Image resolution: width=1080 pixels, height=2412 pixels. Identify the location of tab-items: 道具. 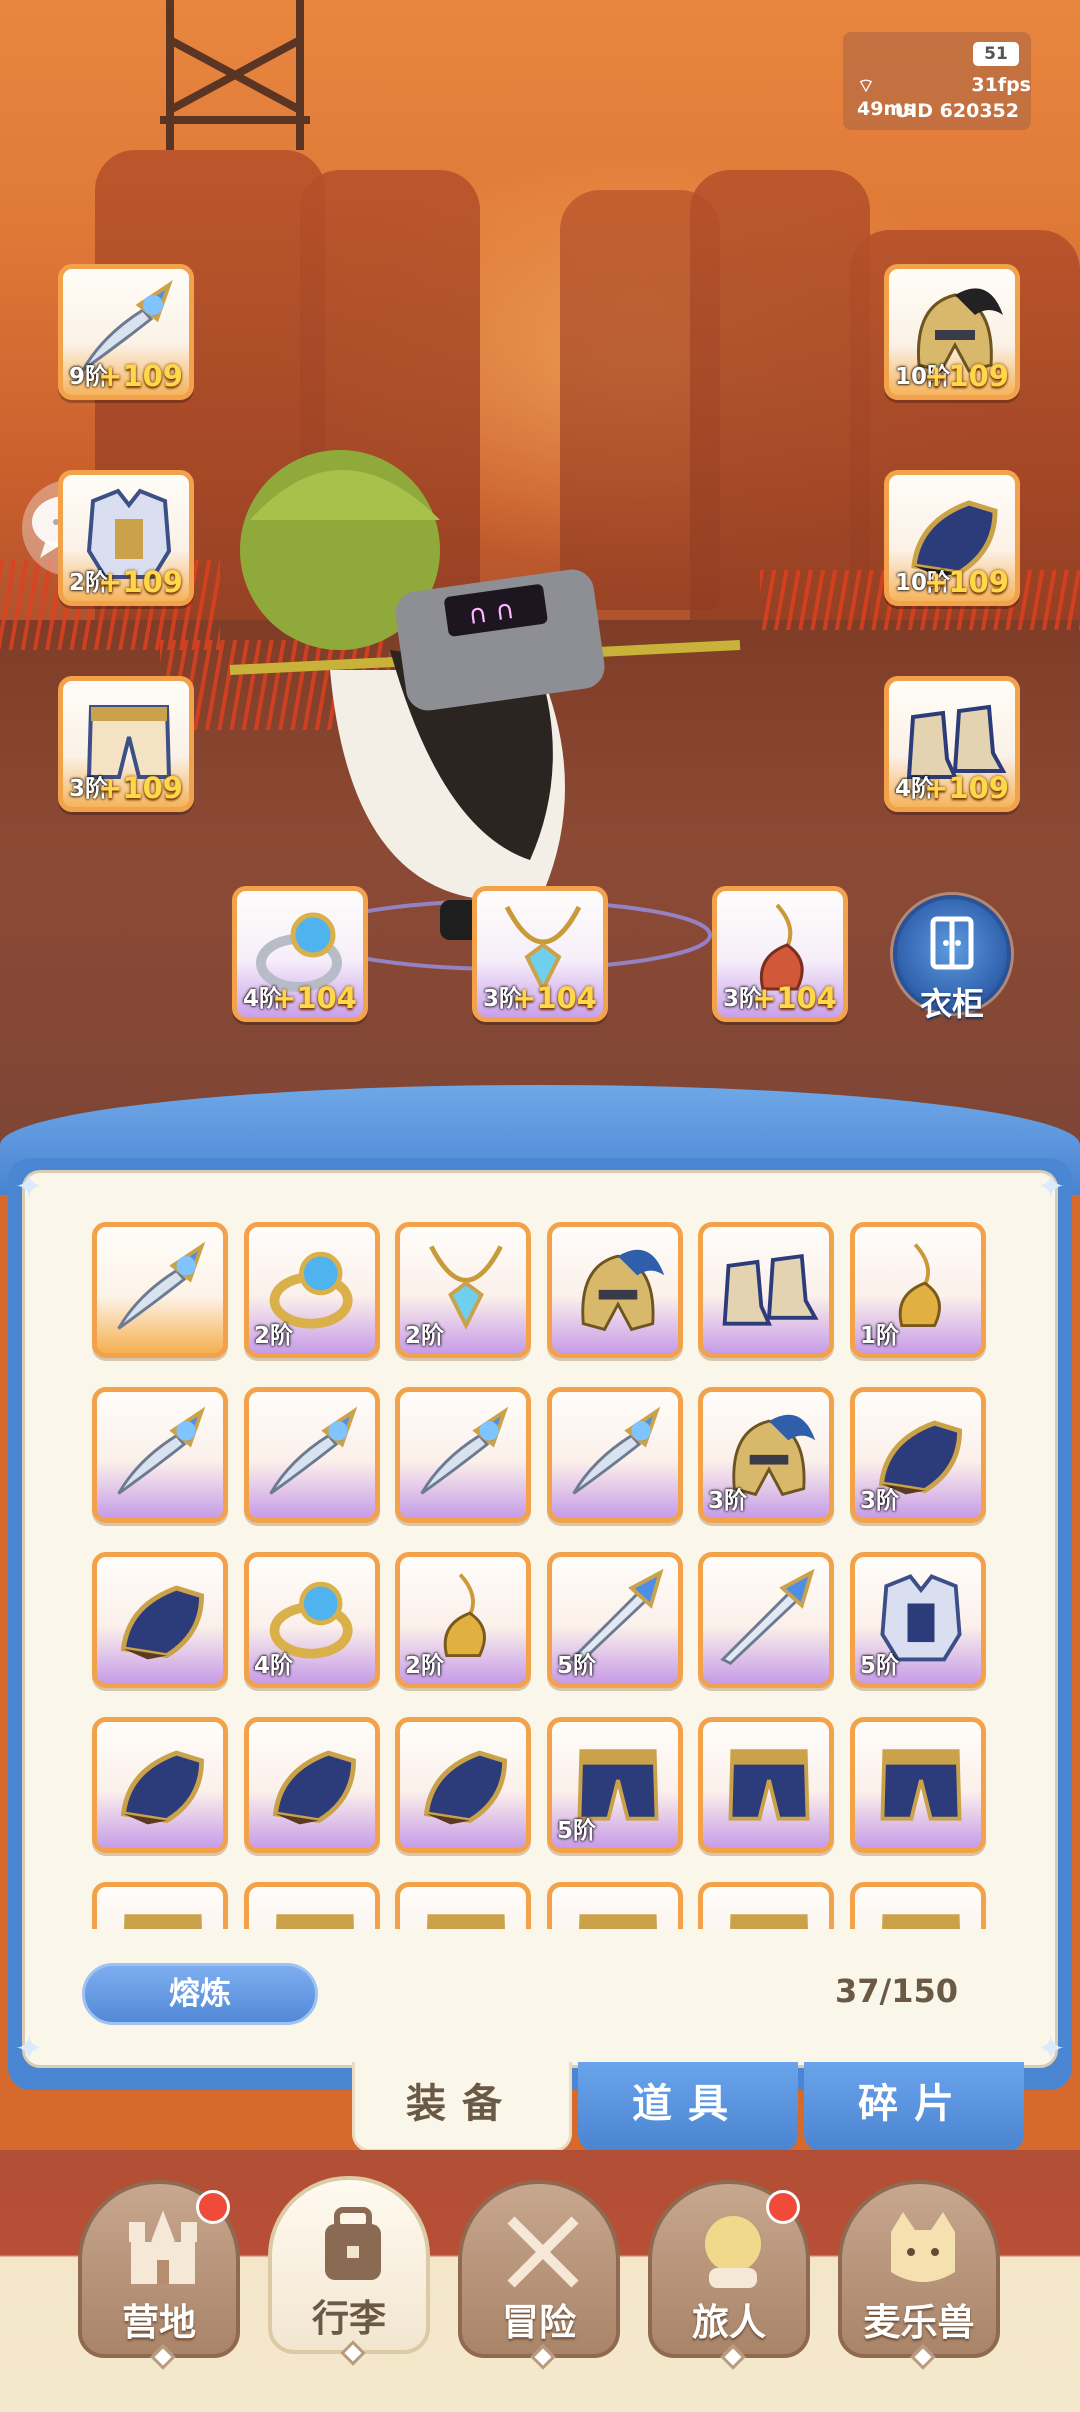
(688, 2107).